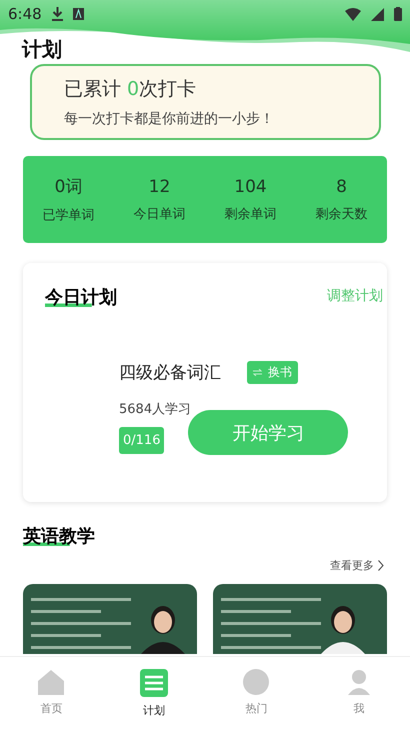 This screenshot has height=729, width=410. Describe the element at coordinates (42, 49) in the screenshot. I see `page-title: 计划` at that location.